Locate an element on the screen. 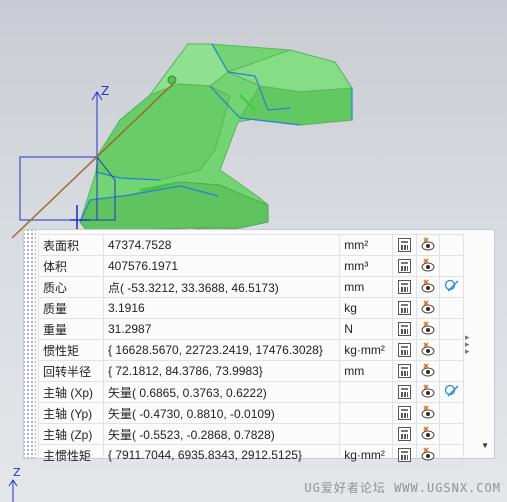  table-row: 体积 407576.1971 mm³ is located at coordinates (251, 266).